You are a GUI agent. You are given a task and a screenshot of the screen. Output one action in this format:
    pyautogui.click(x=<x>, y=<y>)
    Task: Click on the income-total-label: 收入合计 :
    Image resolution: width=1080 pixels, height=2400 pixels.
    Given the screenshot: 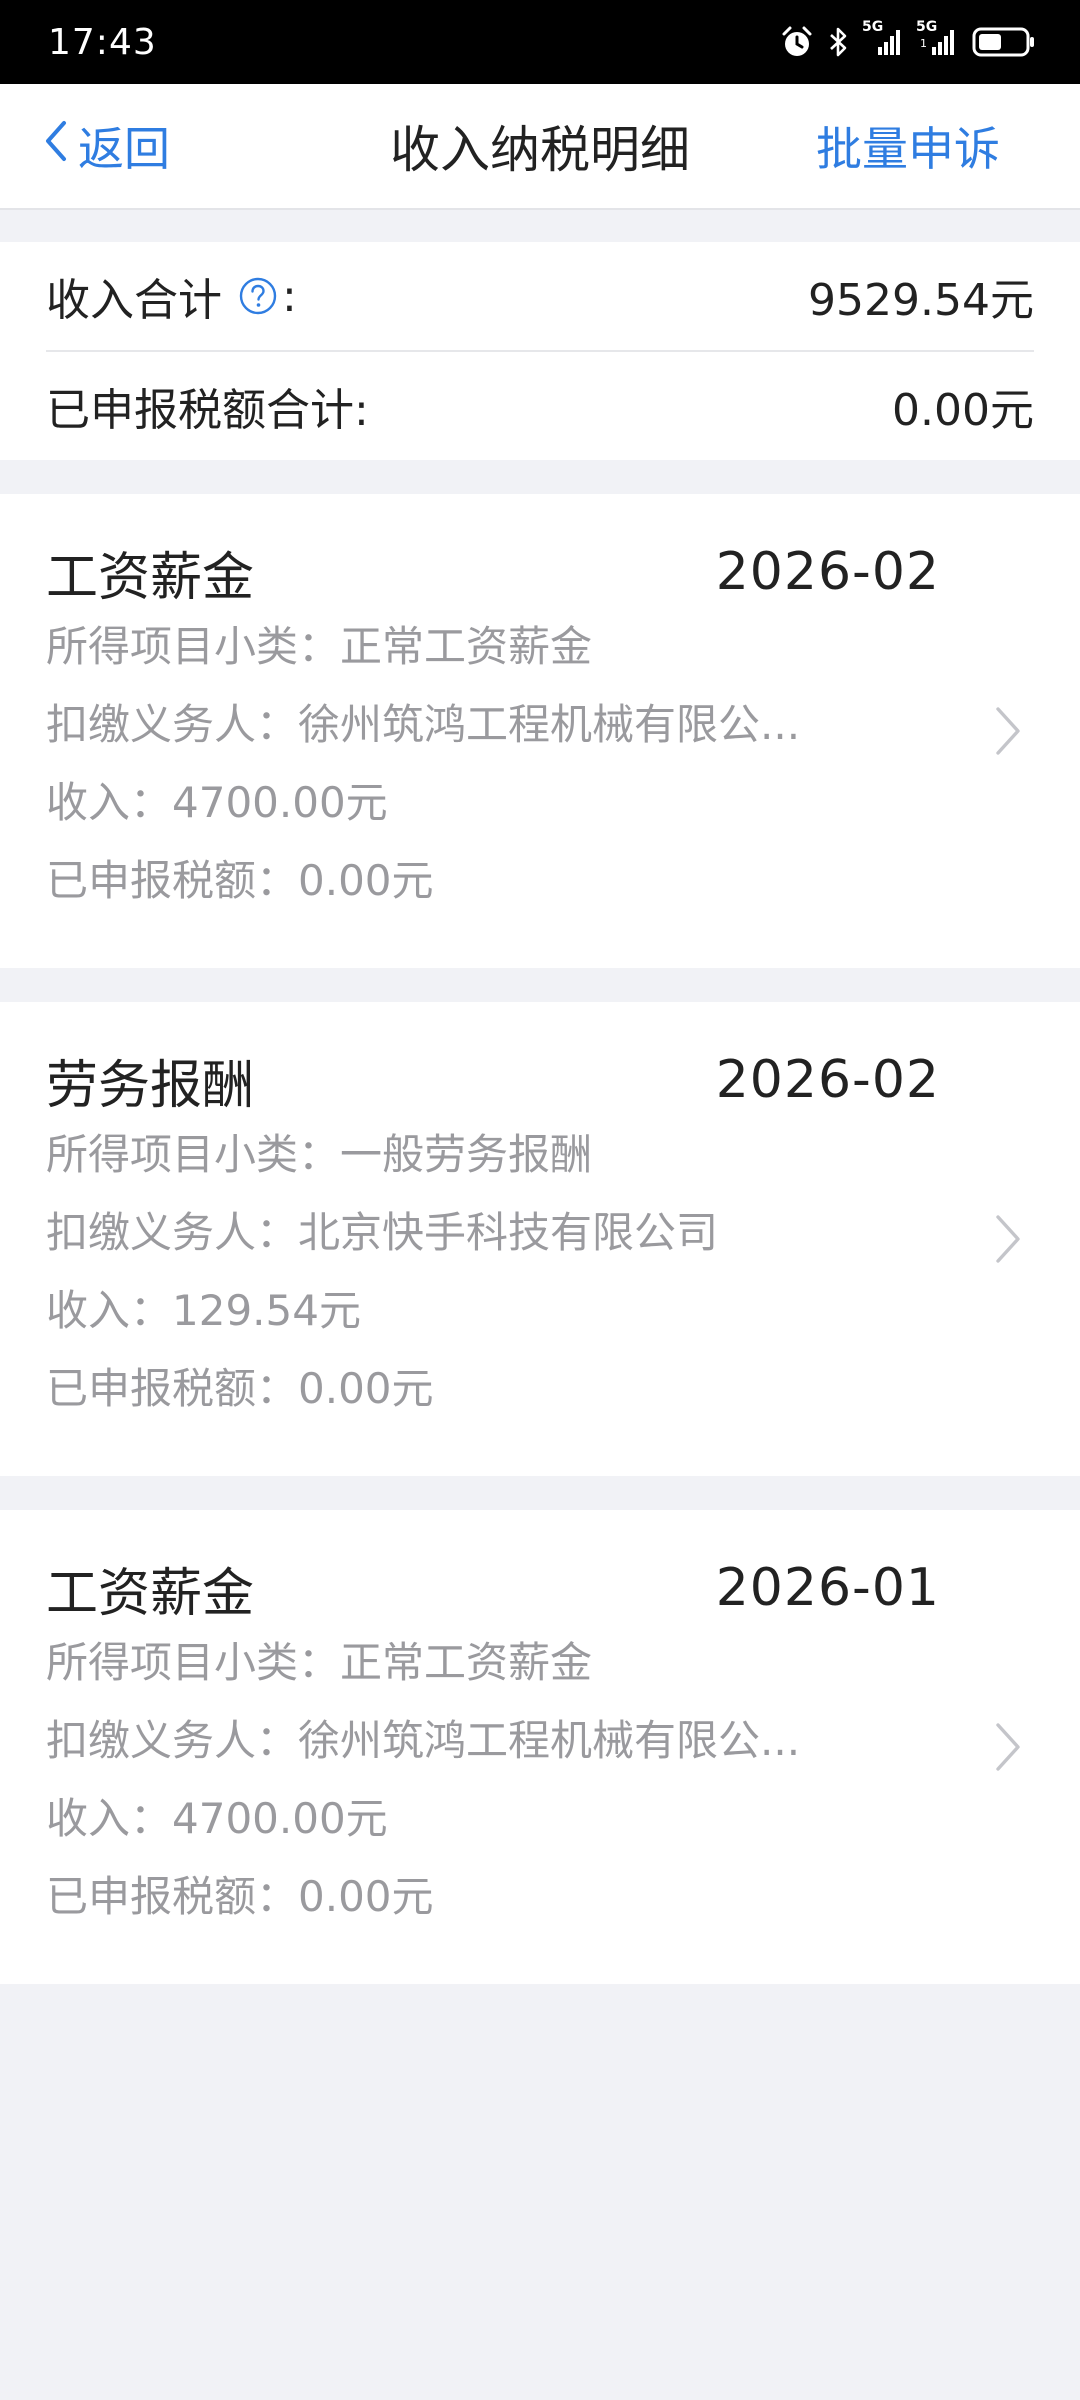 What is the action you would take?
    pyautogui.click(x=171, y=296)
    